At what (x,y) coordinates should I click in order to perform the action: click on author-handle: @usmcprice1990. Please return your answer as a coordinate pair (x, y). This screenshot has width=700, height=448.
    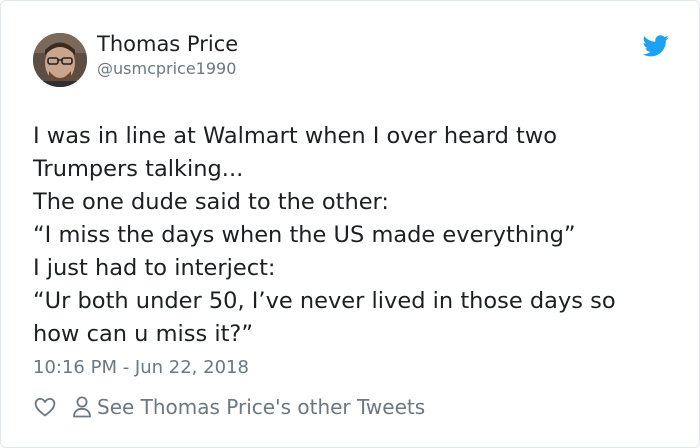
    Looking at the image, I should click on (166, 68).